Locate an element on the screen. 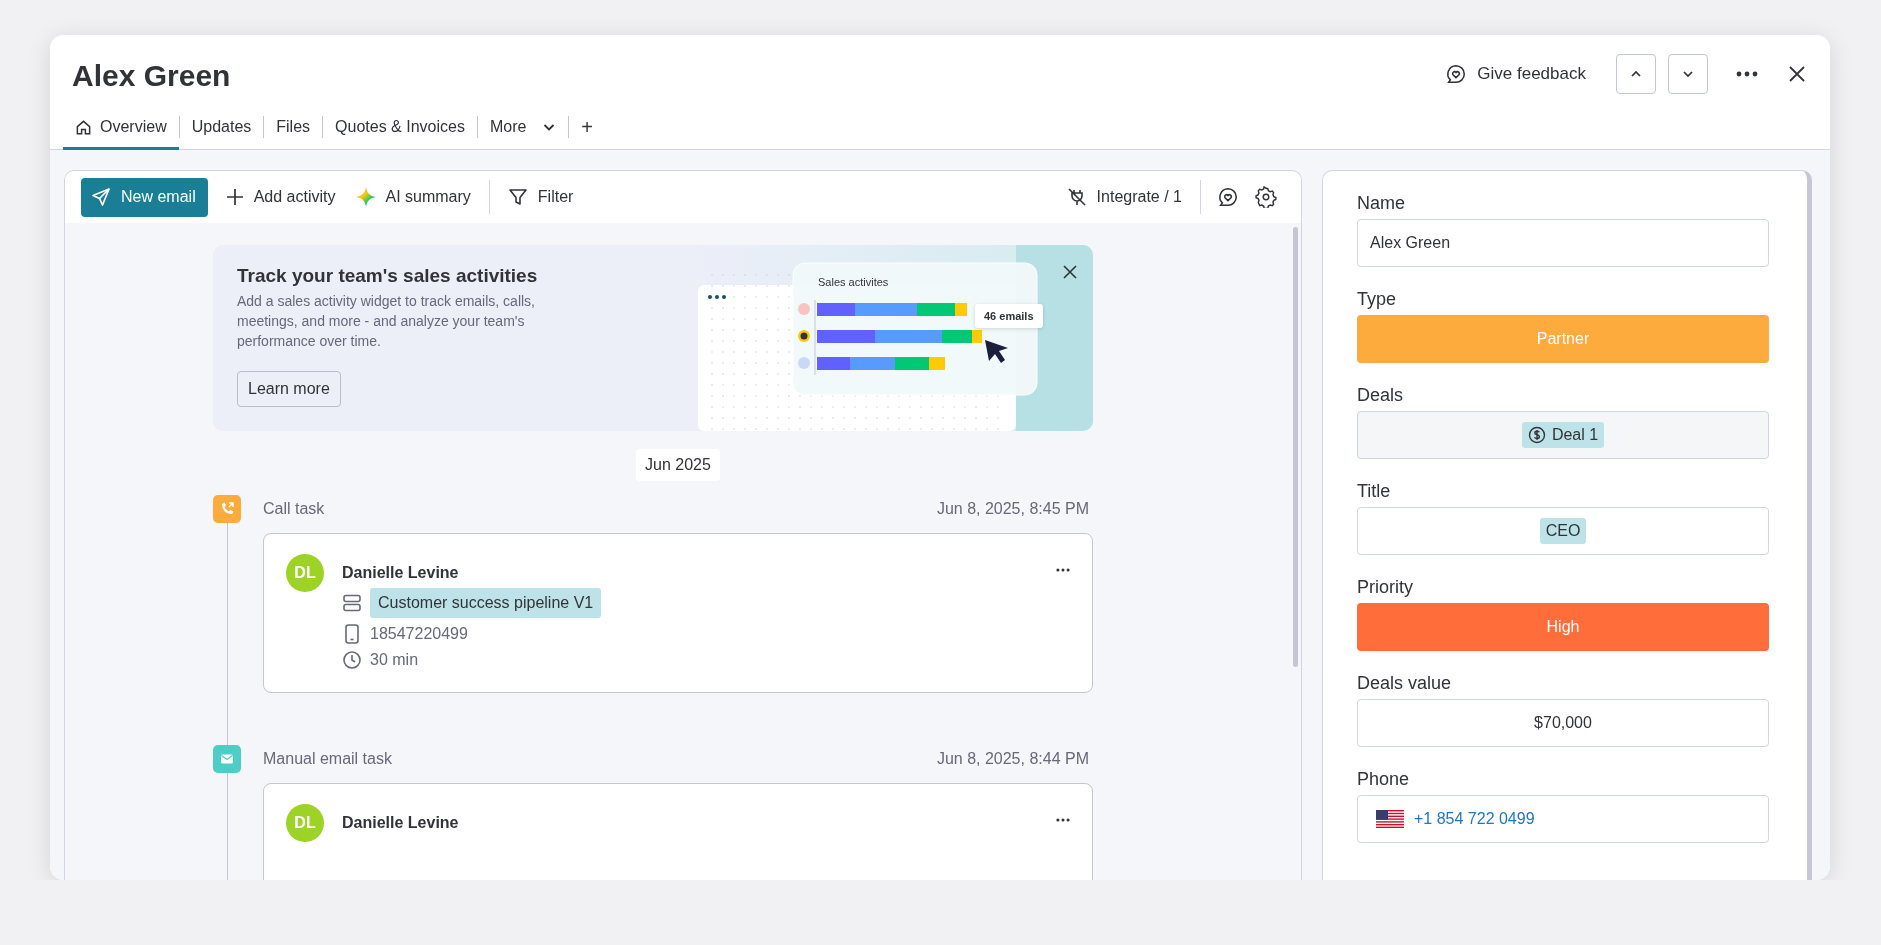 The width and height of the screenshot is (1881, 945). pipeline-tag: Customer success pipeline V1 is located at coordinates (486, 603).